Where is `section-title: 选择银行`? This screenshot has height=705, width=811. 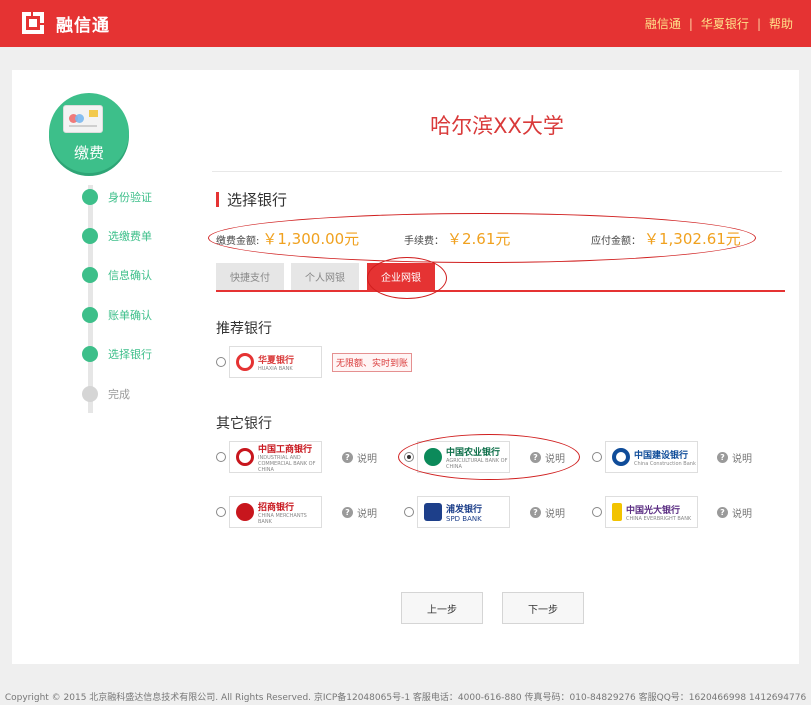 section-title: 选择银行 is located at coordinates (251, 199).